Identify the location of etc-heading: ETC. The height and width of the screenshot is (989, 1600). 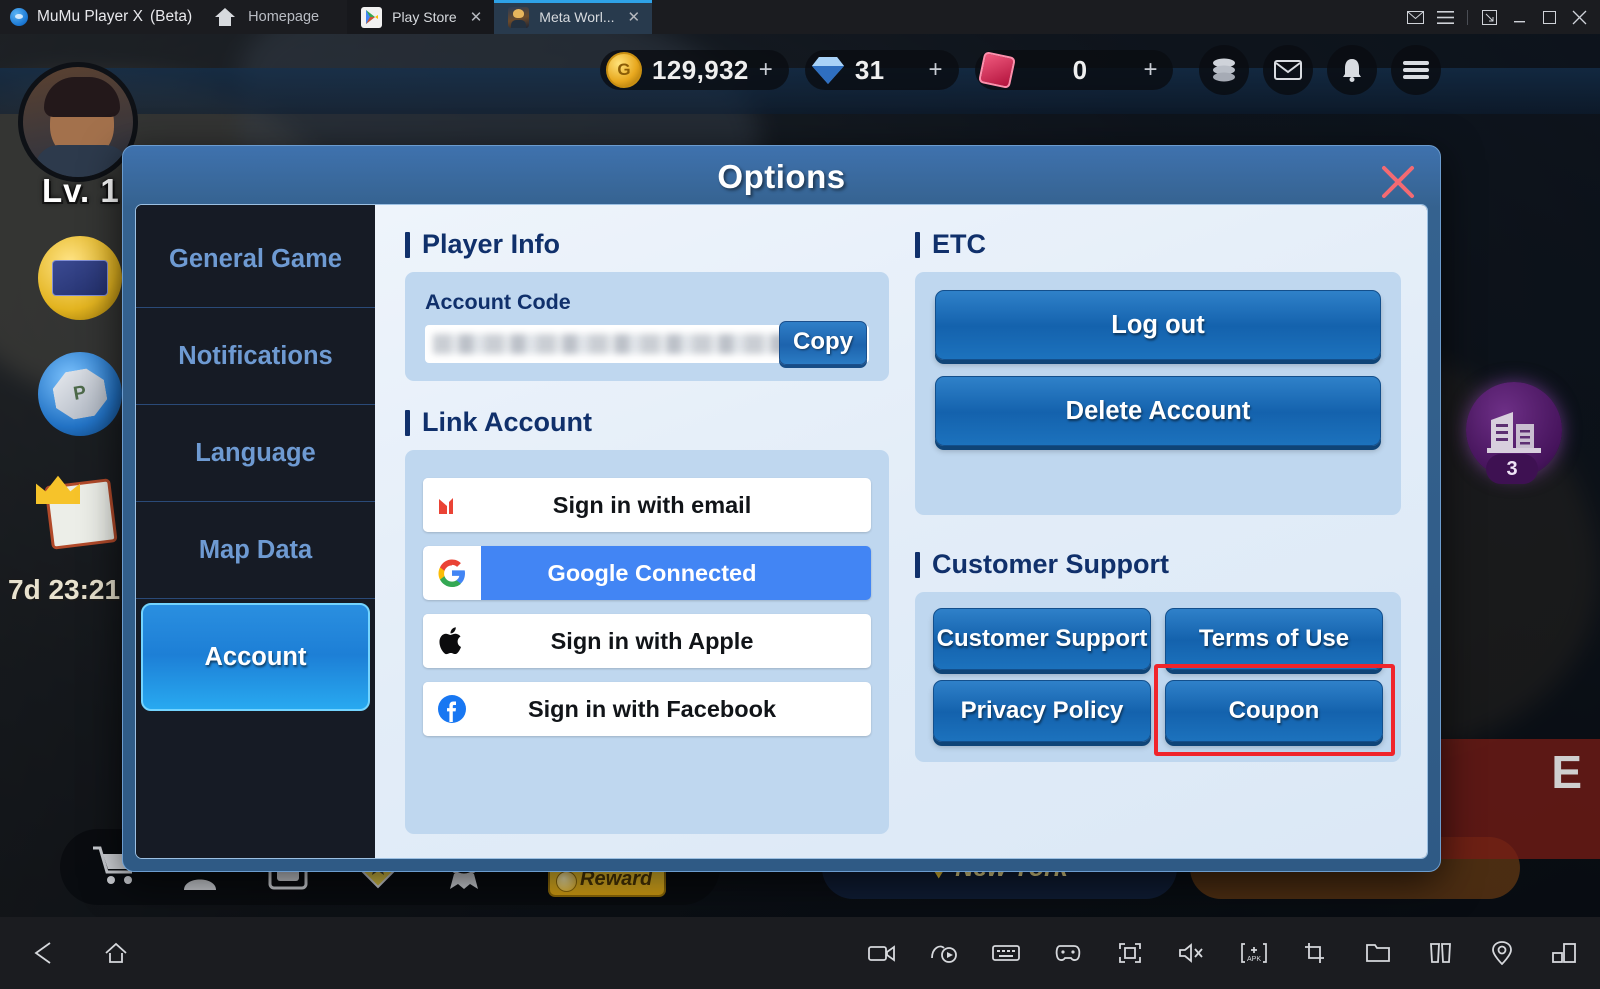
(1158, 244).